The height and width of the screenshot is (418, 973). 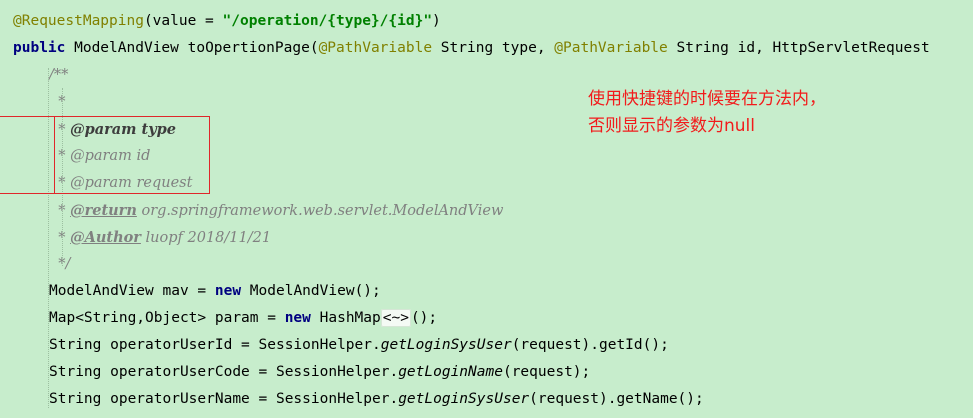 I want to click on code-token: (request);, so click(x=546, y=372).